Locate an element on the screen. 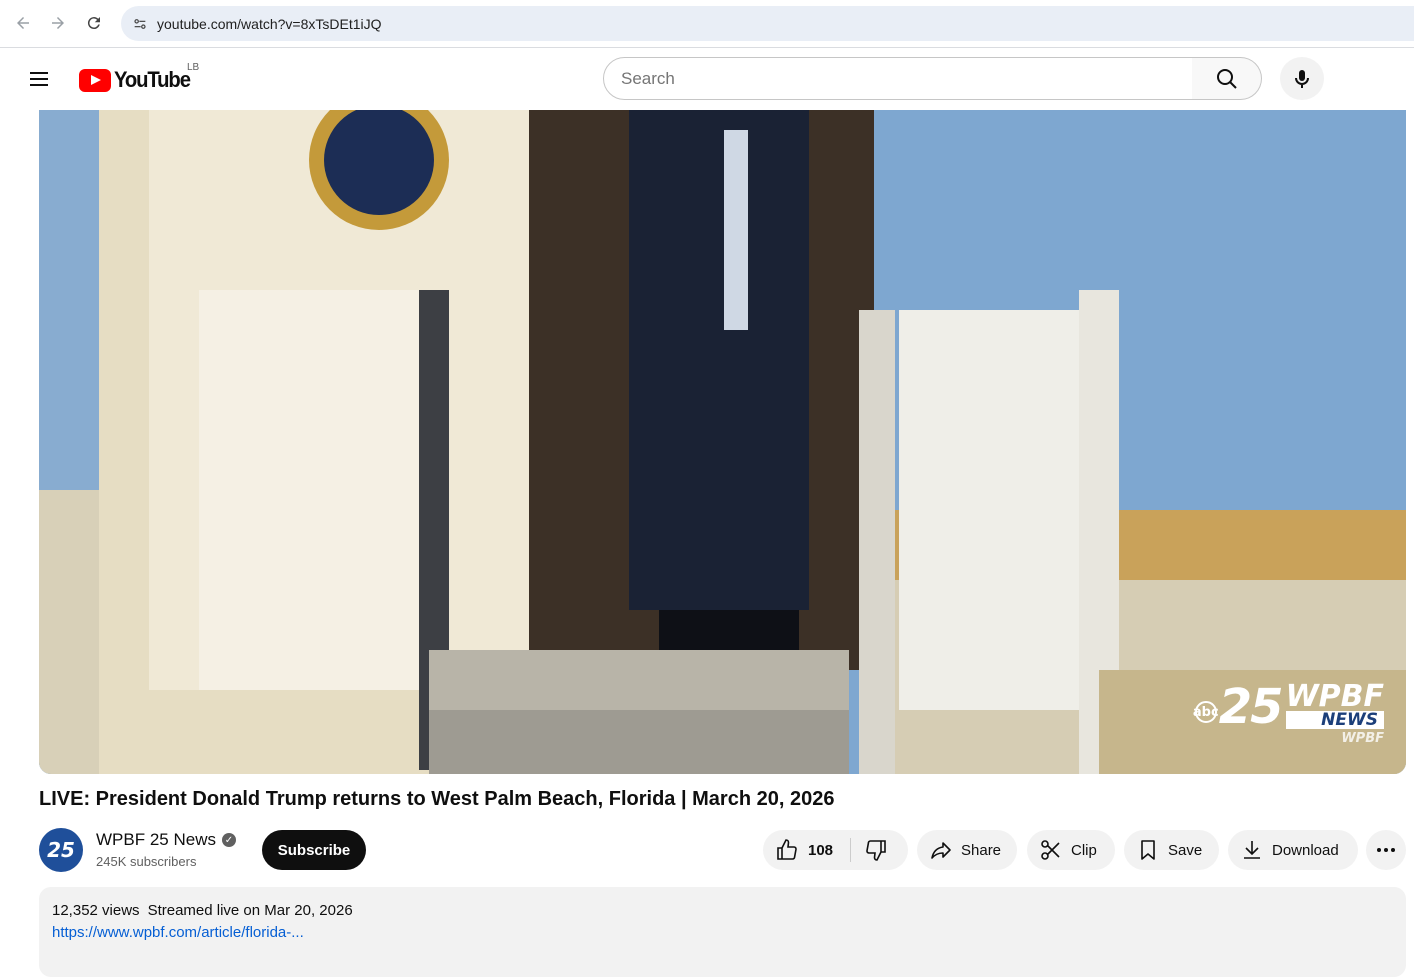  microphone-icon is located at coordinates (1302, 78).